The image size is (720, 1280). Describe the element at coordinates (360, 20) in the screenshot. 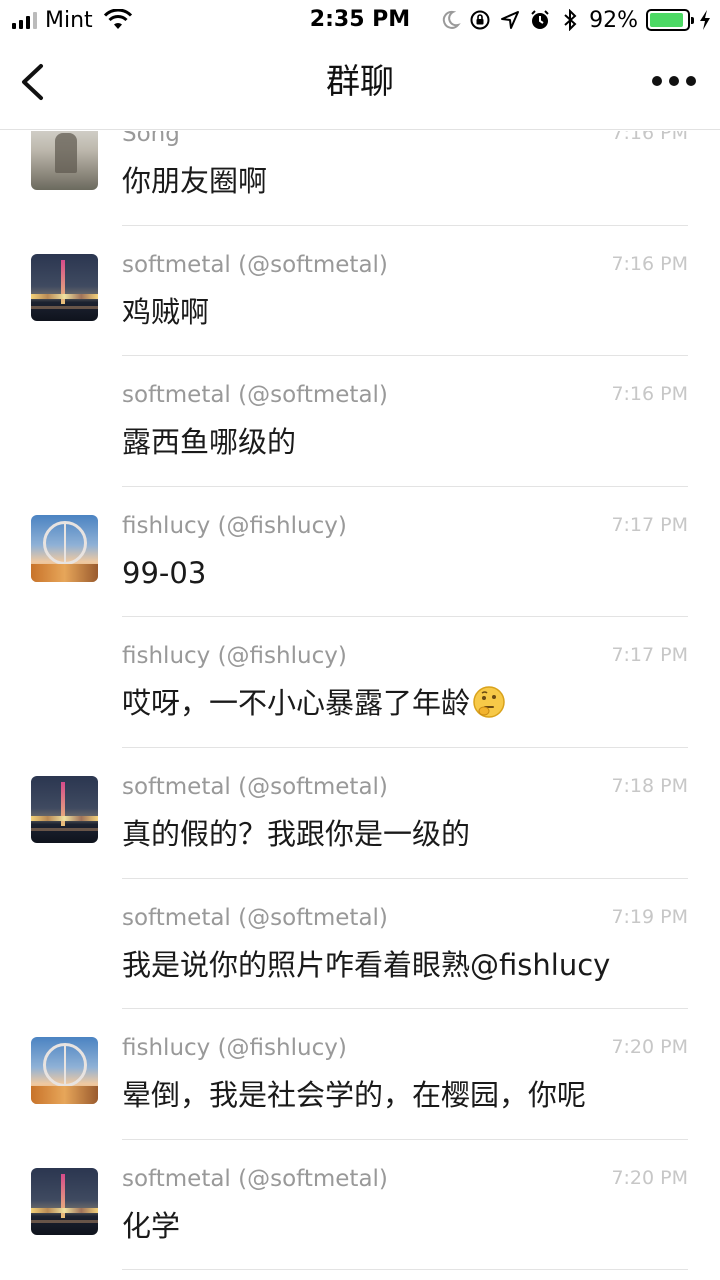

I see `status-bar: Mint 2:35 PM 92%` at that location.